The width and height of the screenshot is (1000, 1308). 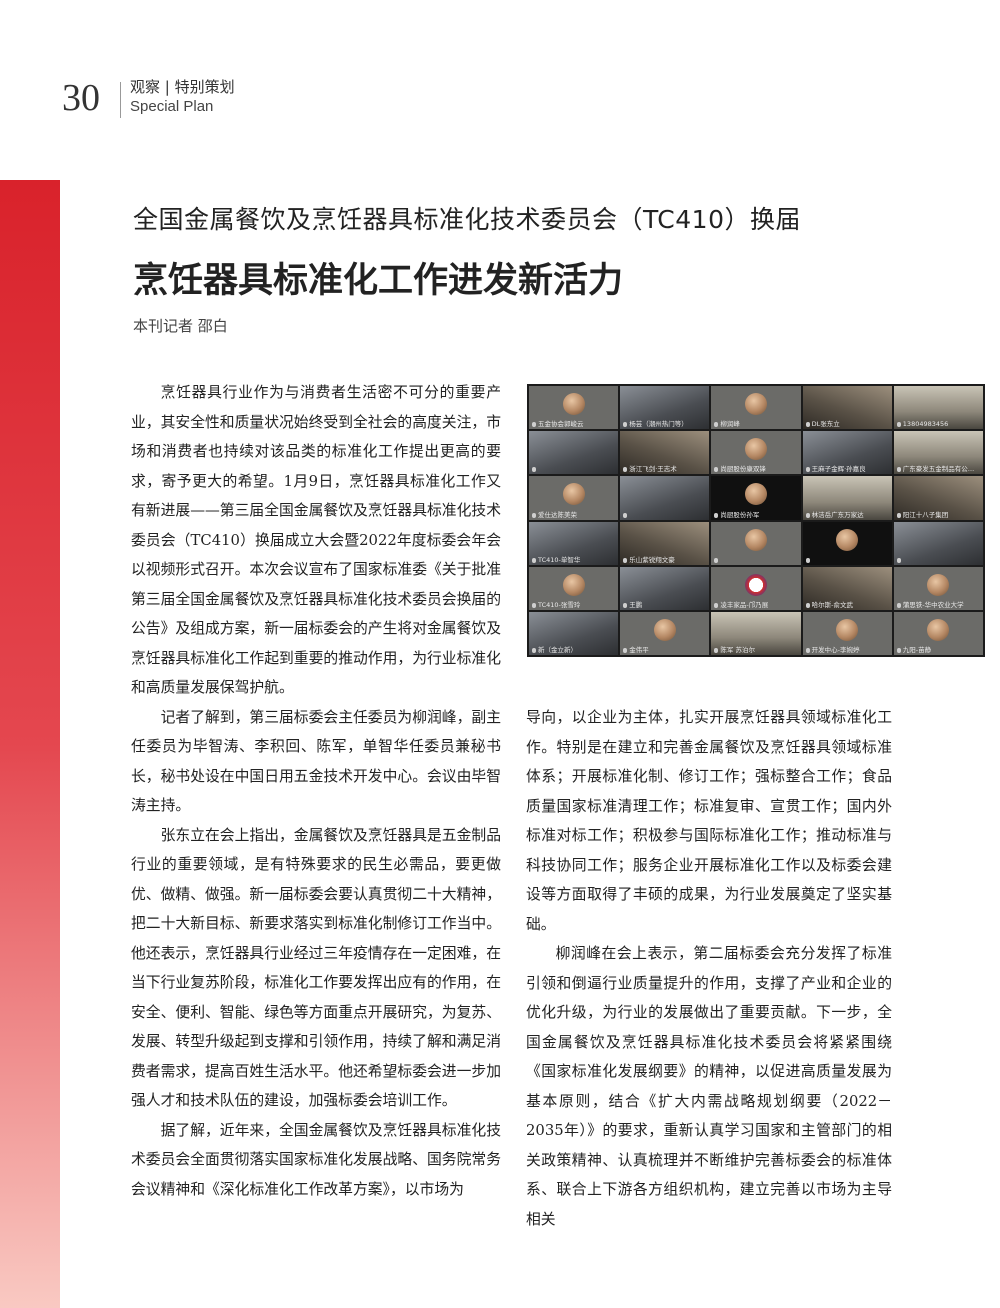 I want to click on video-tile: 13804983456, so click(x=938, y=408).